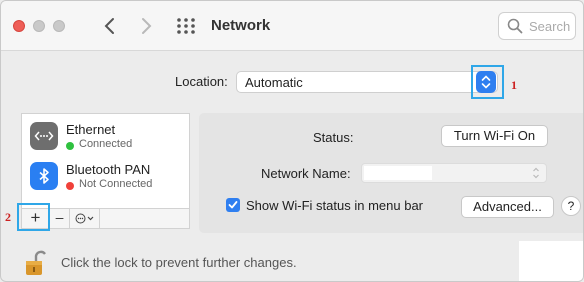  I want to click on location-select: Automatic, so click(367, 82).